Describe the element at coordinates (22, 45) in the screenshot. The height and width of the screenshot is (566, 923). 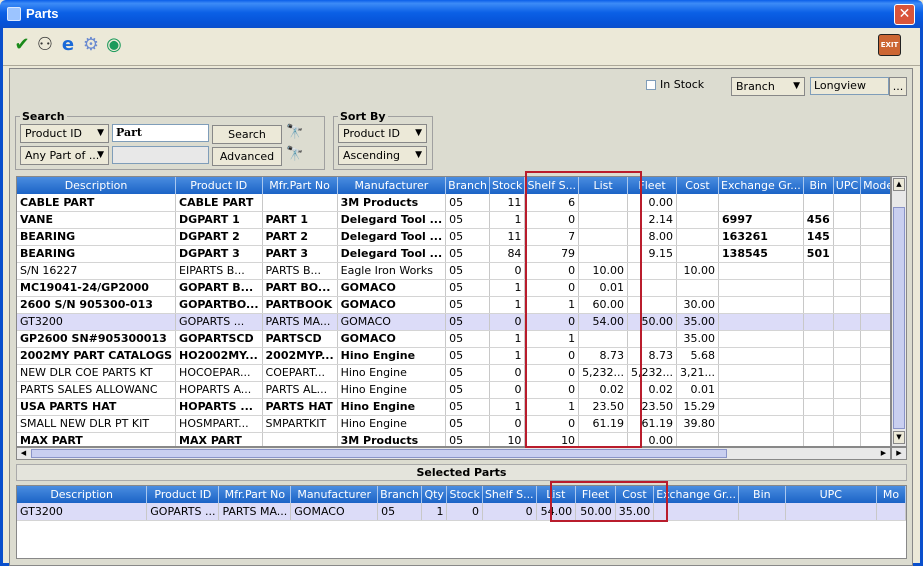
I see `check-icon: ✔` at that location.